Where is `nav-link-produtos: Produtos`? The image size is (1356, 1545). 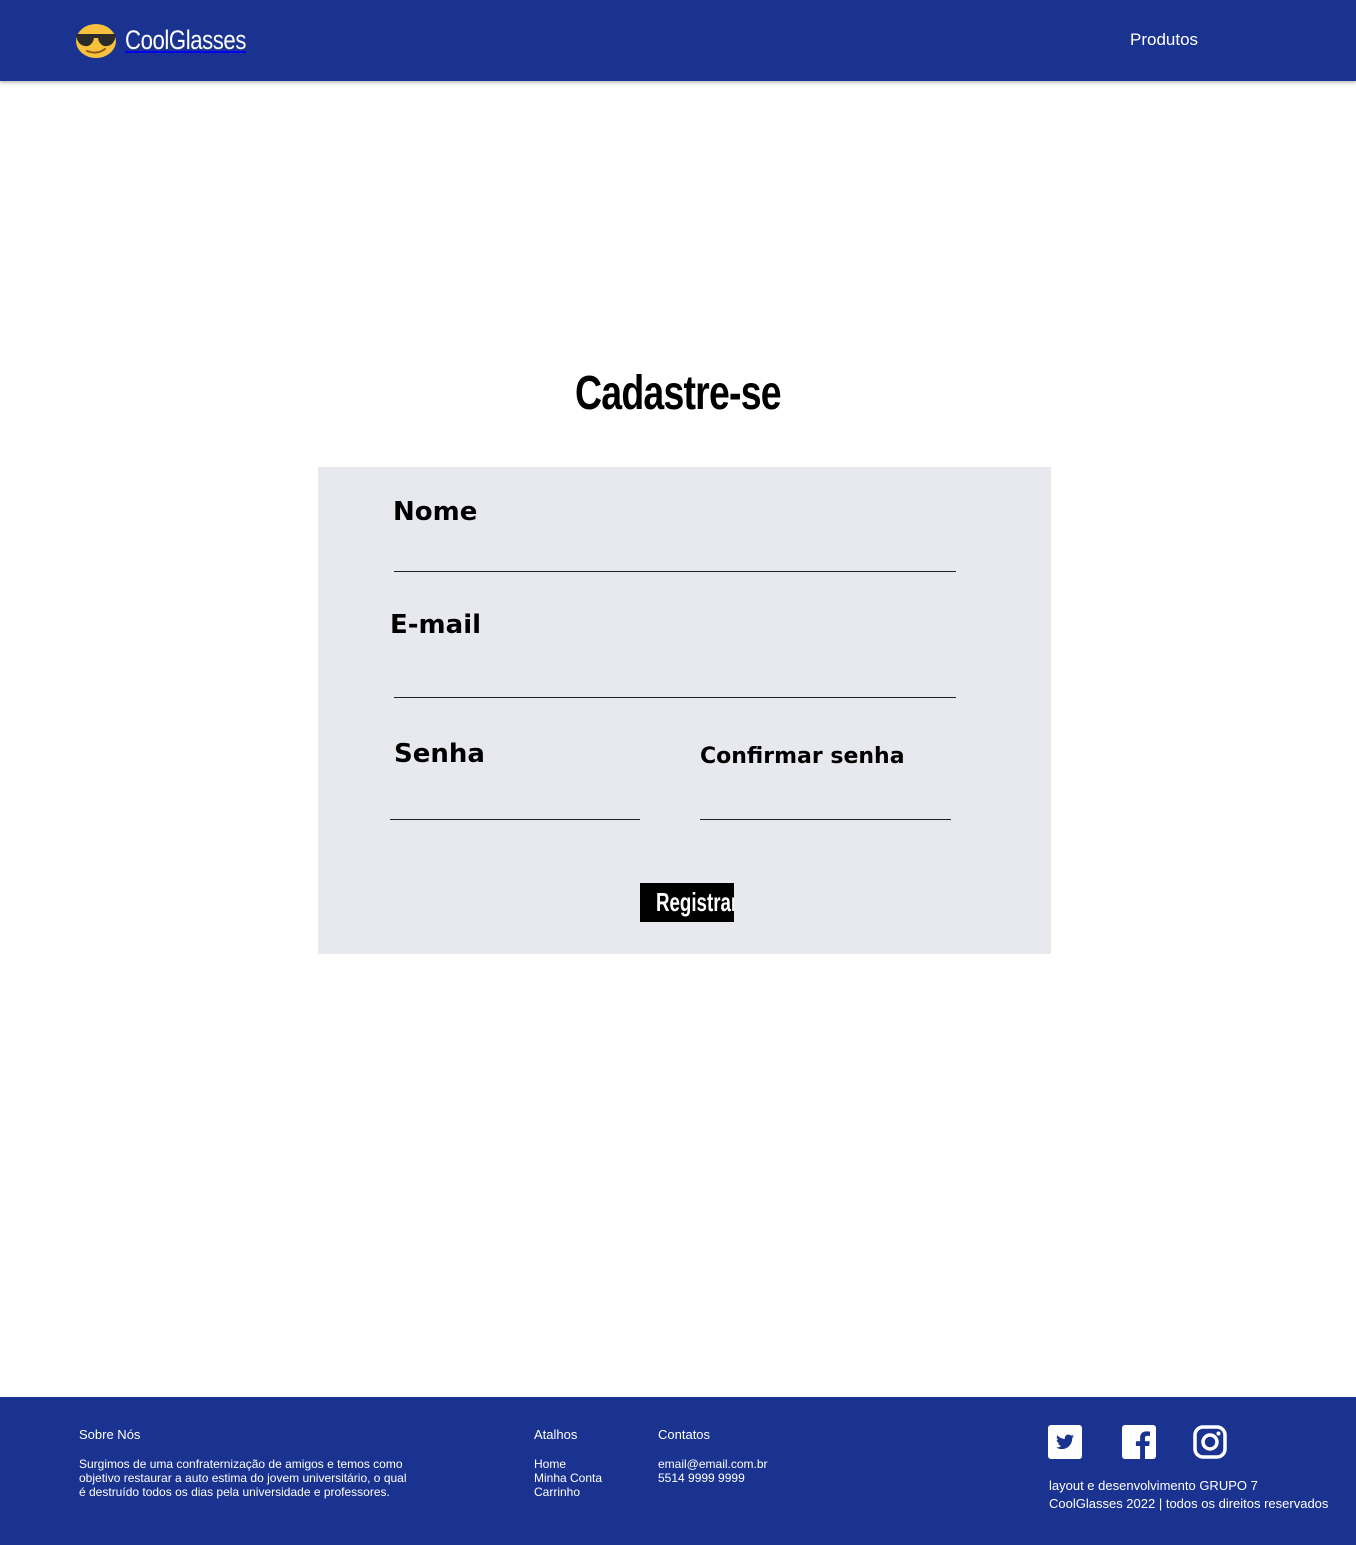
nav-link-produtos: Produtos is located at coordinates (1164, 40).